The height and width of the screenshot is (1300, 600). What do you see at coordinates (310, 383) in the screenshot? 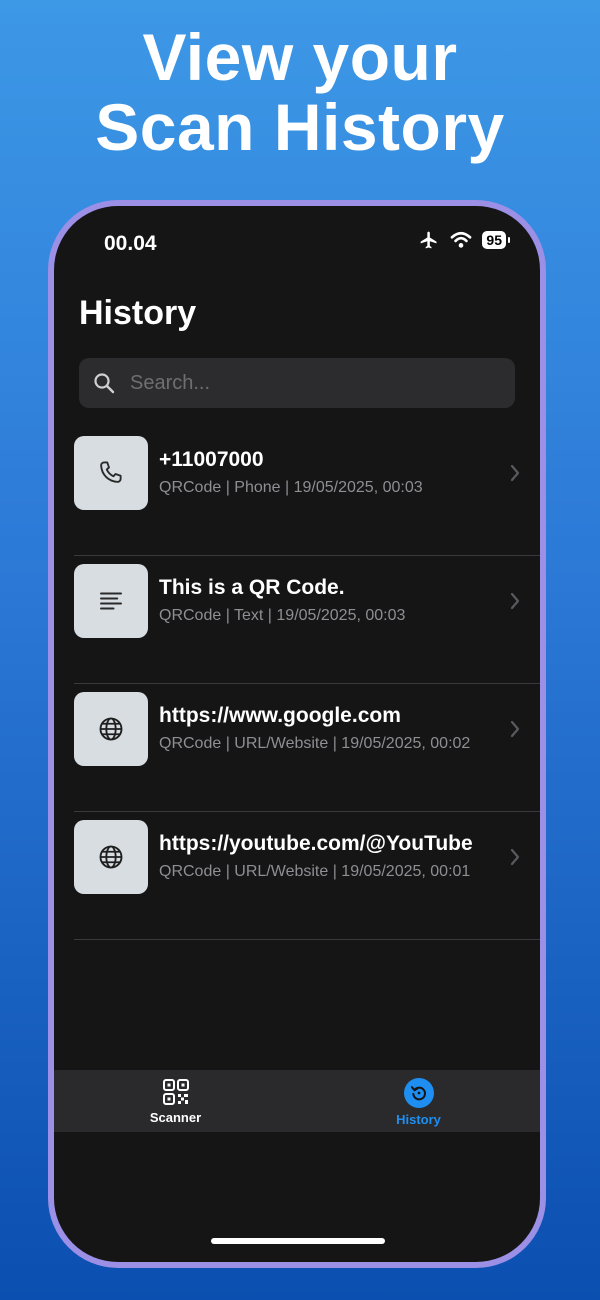
I see `search-input` at bounding box center [310, 383].